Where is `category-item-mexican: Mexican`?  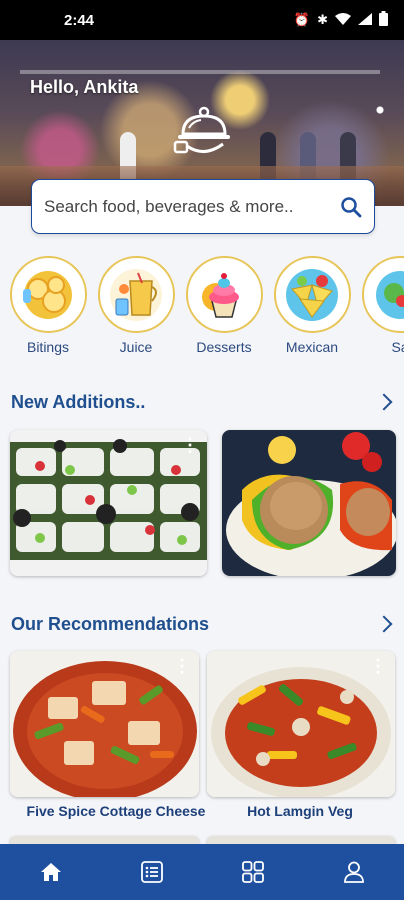
category-item-mexican: Mexican is located at coordinates (312, 305).